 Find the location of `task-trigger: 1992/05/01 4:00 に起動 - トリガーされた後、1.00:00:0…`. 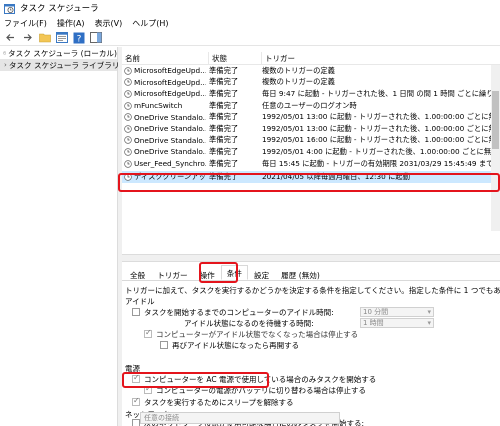

task-trigger: 1992/05/01 4:00 に起動 - トリガーされた後、1.00:00:0… is located at coordinates (381, 151).